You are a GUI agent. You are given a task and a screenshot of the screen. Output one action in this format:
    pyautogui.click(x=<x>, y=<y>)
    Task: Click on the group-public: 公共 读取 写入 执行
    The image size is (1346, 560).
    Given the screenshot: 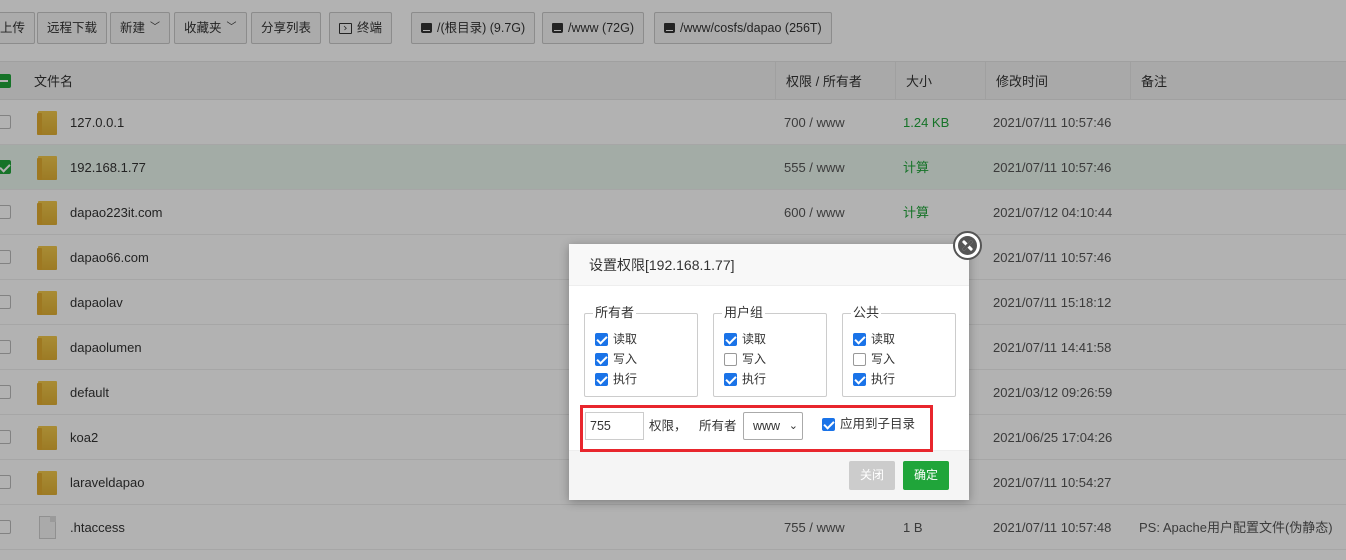 What is the action you would take?
    pyautogui.click(x=899, y=351)
    